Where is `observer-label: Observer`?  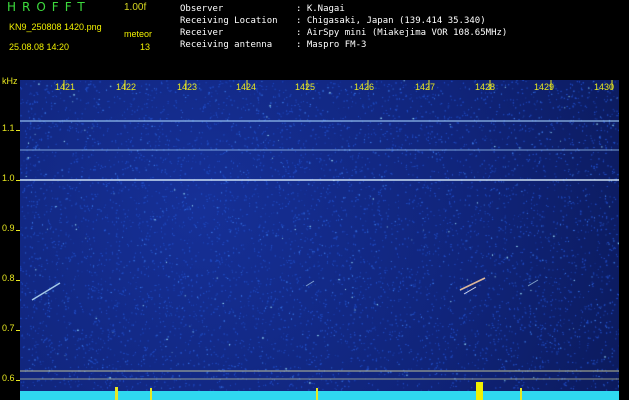 observer-label: Observer is located at coordinates (202, 9).